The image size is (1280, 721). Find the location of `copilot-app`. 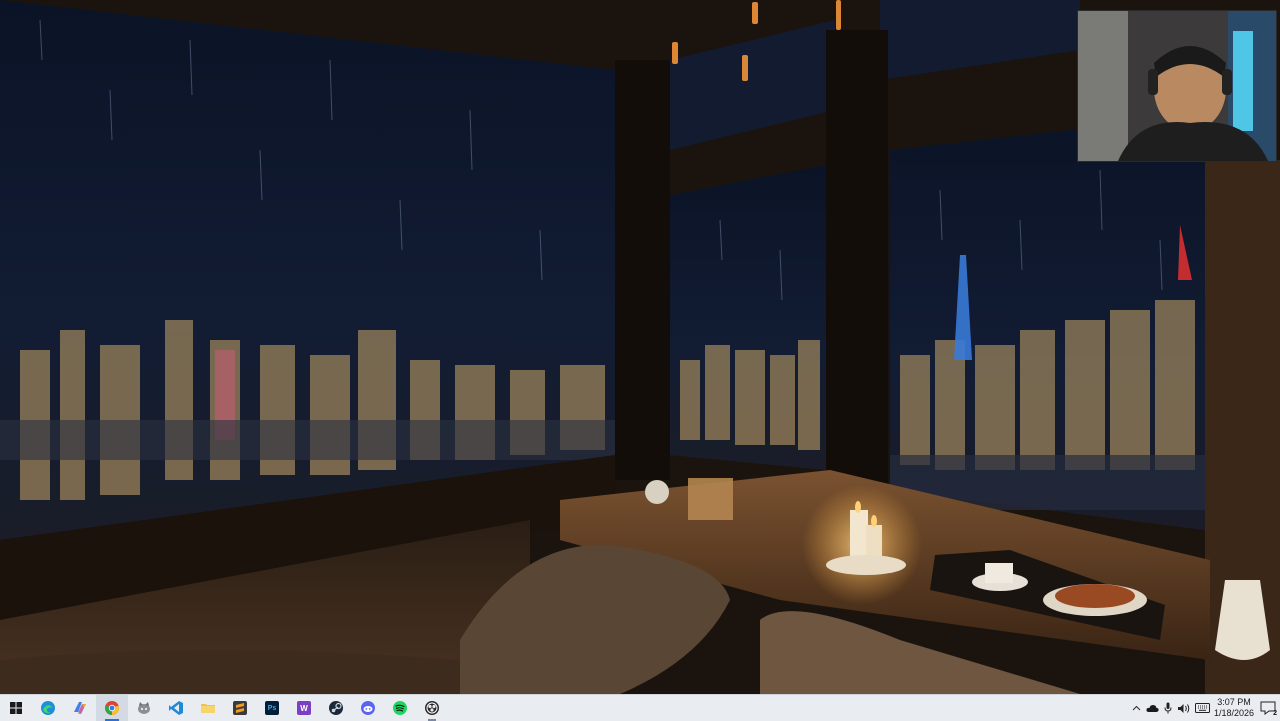

copilot-app is located at coordinates (80, 708).